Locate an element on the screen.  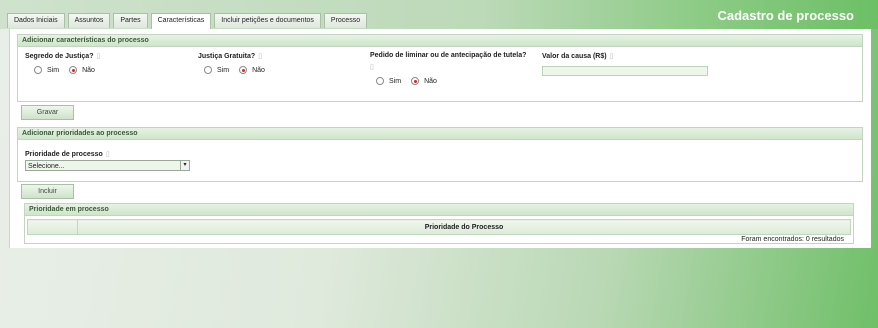
liminar-sim-label: Sim is located at coordinates (395, 81).